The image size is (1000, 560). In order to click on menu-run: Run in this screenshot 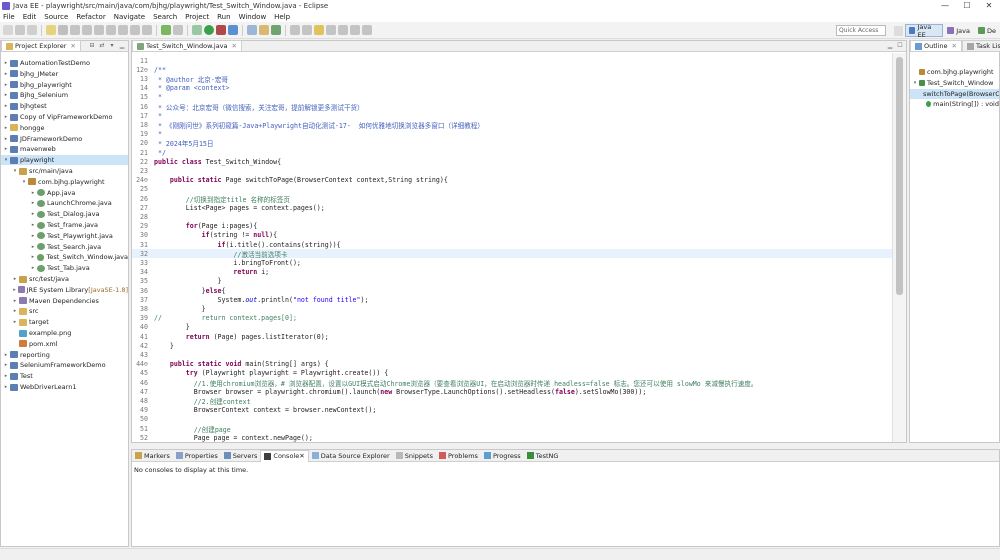, I will do `click(223, 17)`.